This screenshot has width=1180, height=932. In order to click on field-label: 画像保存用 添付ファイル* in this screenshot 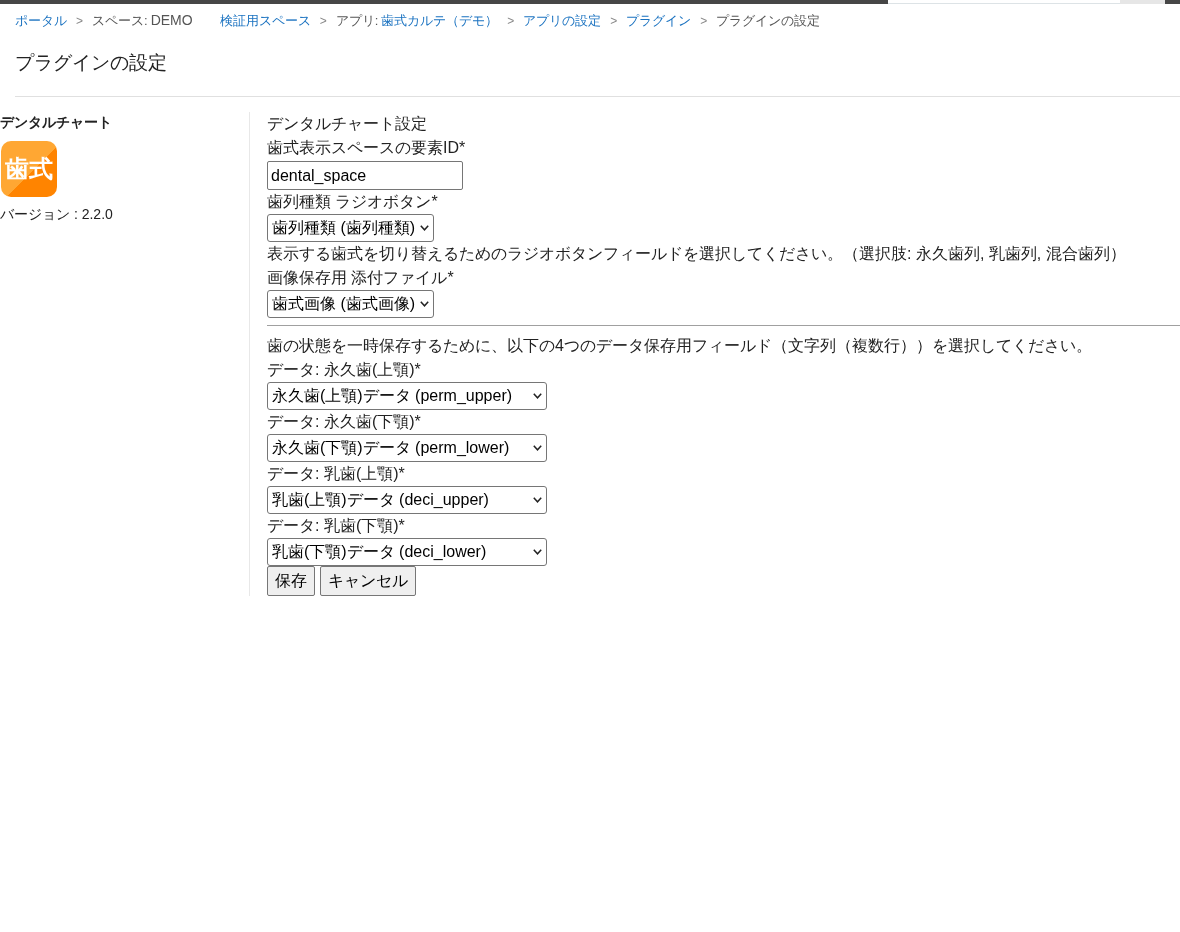, I will do `click(361, 278)`.